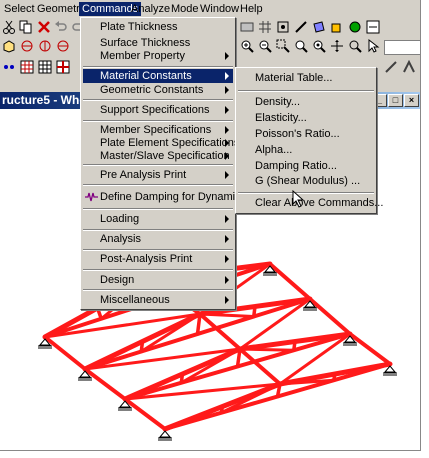 Image resolution: width=429 pixels, height=458 pixels. I want to click on select-beams-icon, so click(301, 27).